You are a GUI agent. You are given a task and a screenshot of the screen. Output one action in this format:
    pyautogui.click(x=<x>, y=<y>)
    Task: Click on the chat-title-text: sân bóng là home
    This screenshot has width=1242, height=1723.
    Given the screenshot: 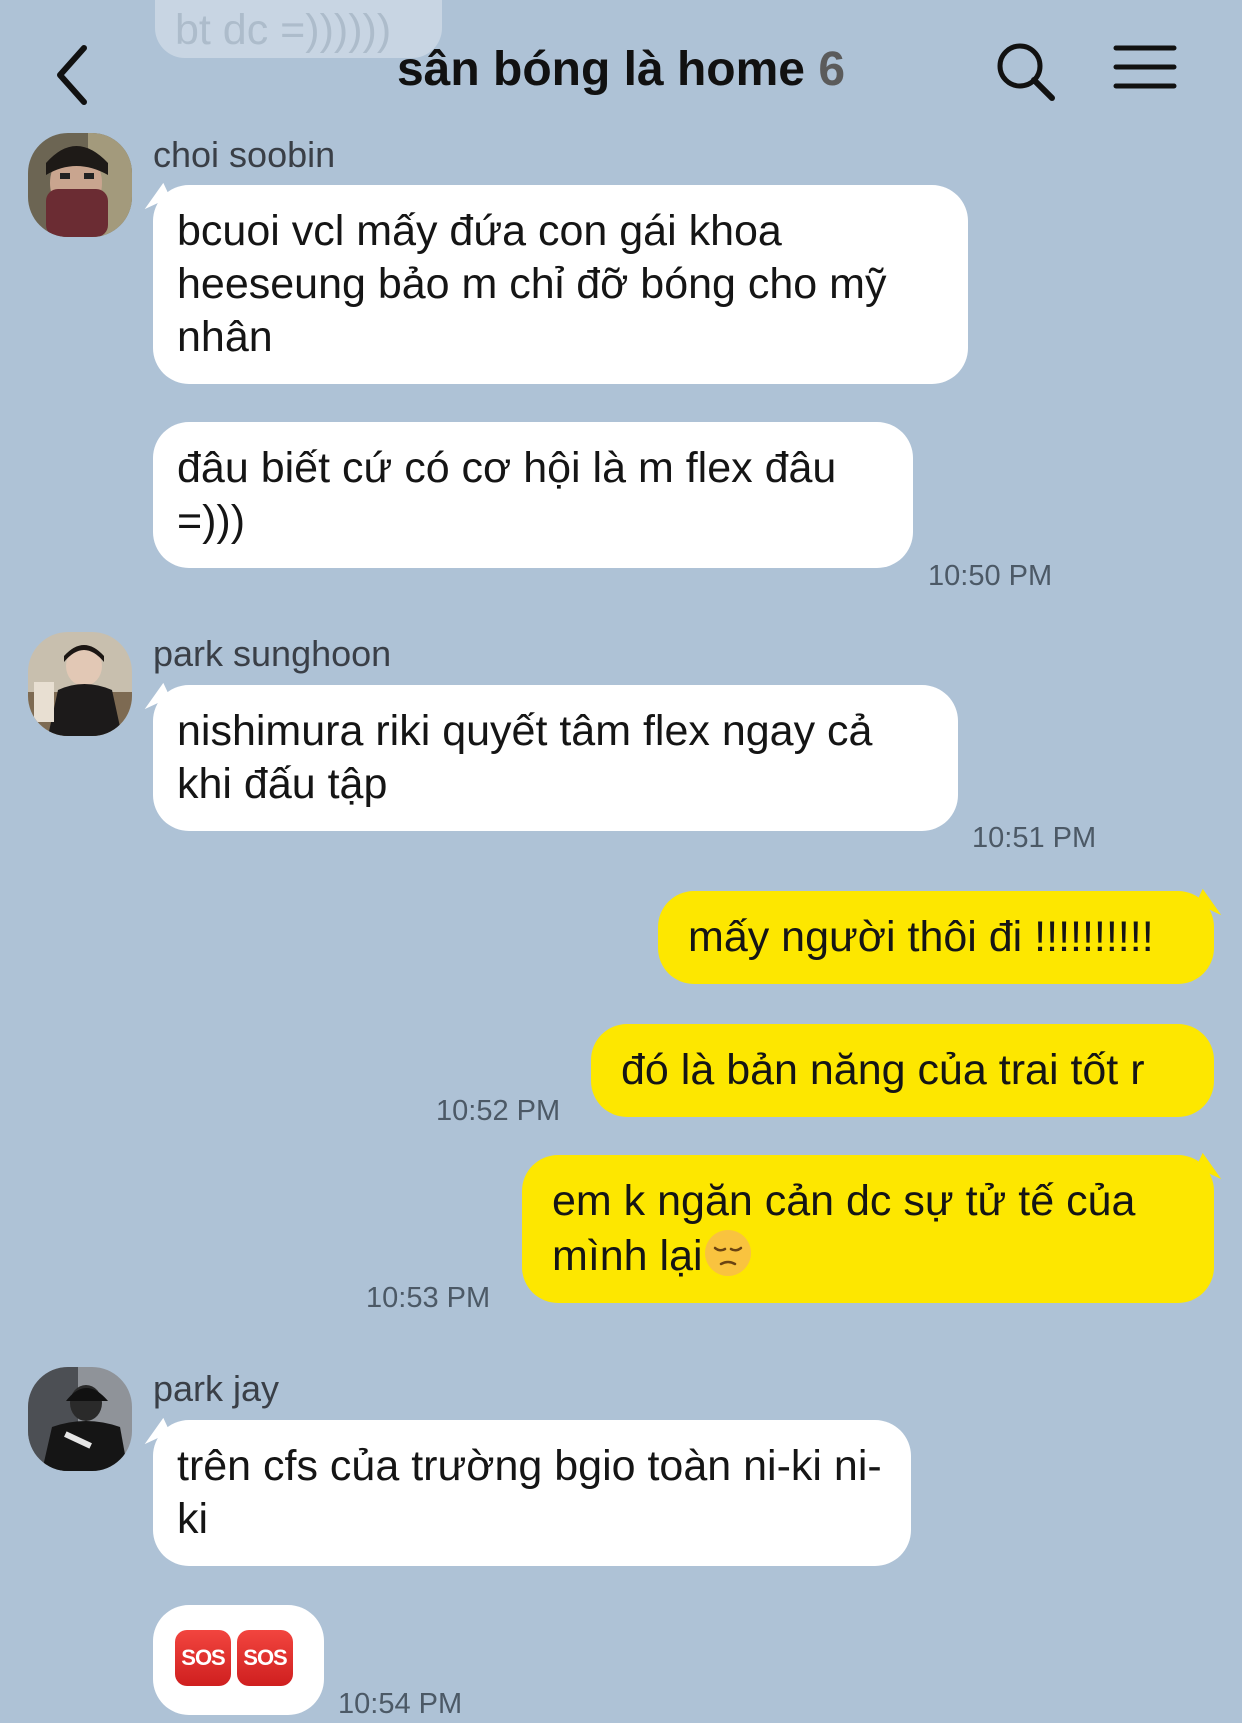 What is the action you would take?
    pyautogui.click(x=600, y=69)
    